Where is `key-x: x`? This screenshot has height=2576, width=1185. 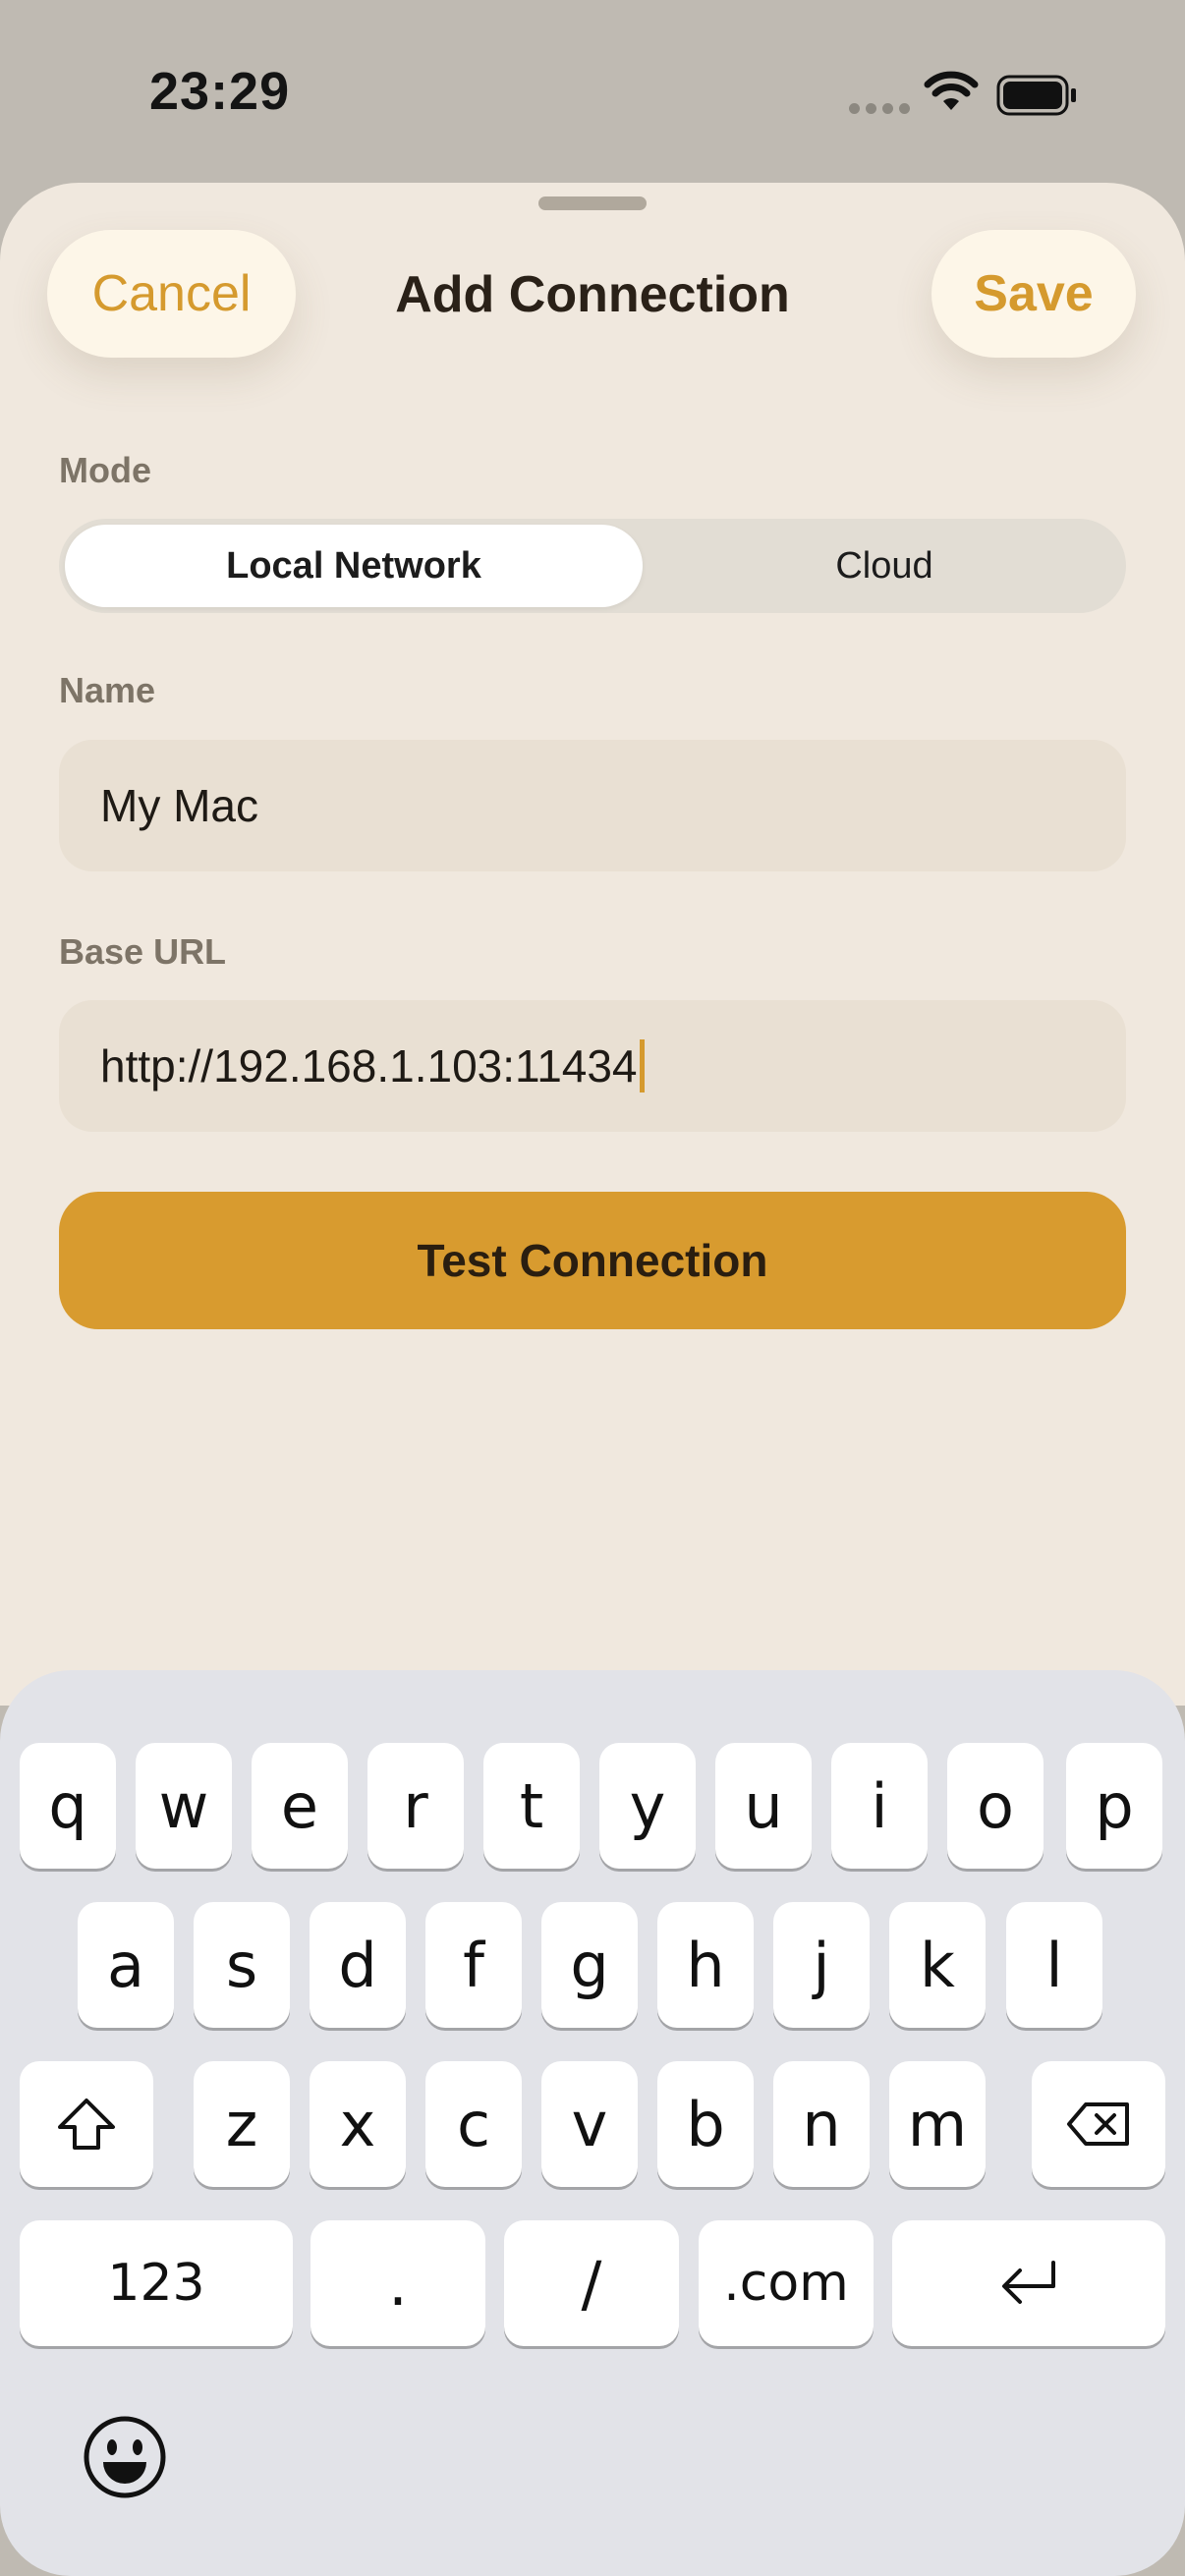
key-x: x is located at coordinates (358, 2124).